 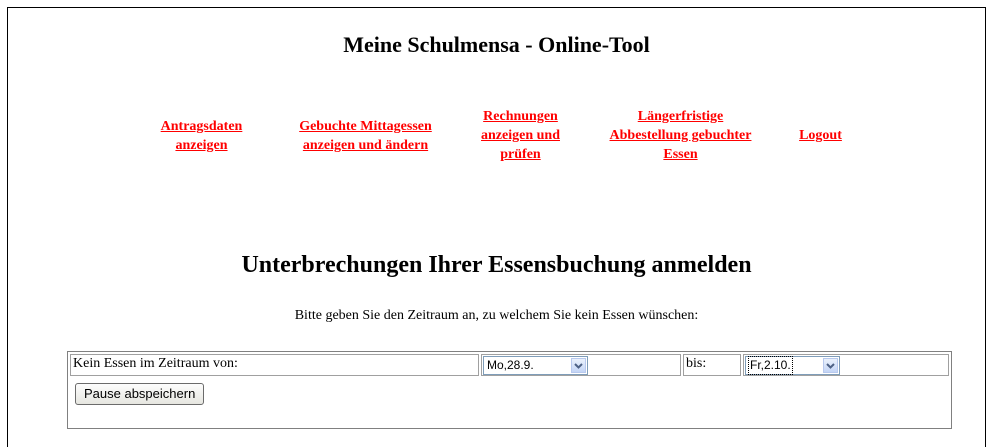 What do you see at coordinates (846, 365) in the screenshot?
I see `to-select-cell: Fr,2.10.` at bounding box center [846, 365].